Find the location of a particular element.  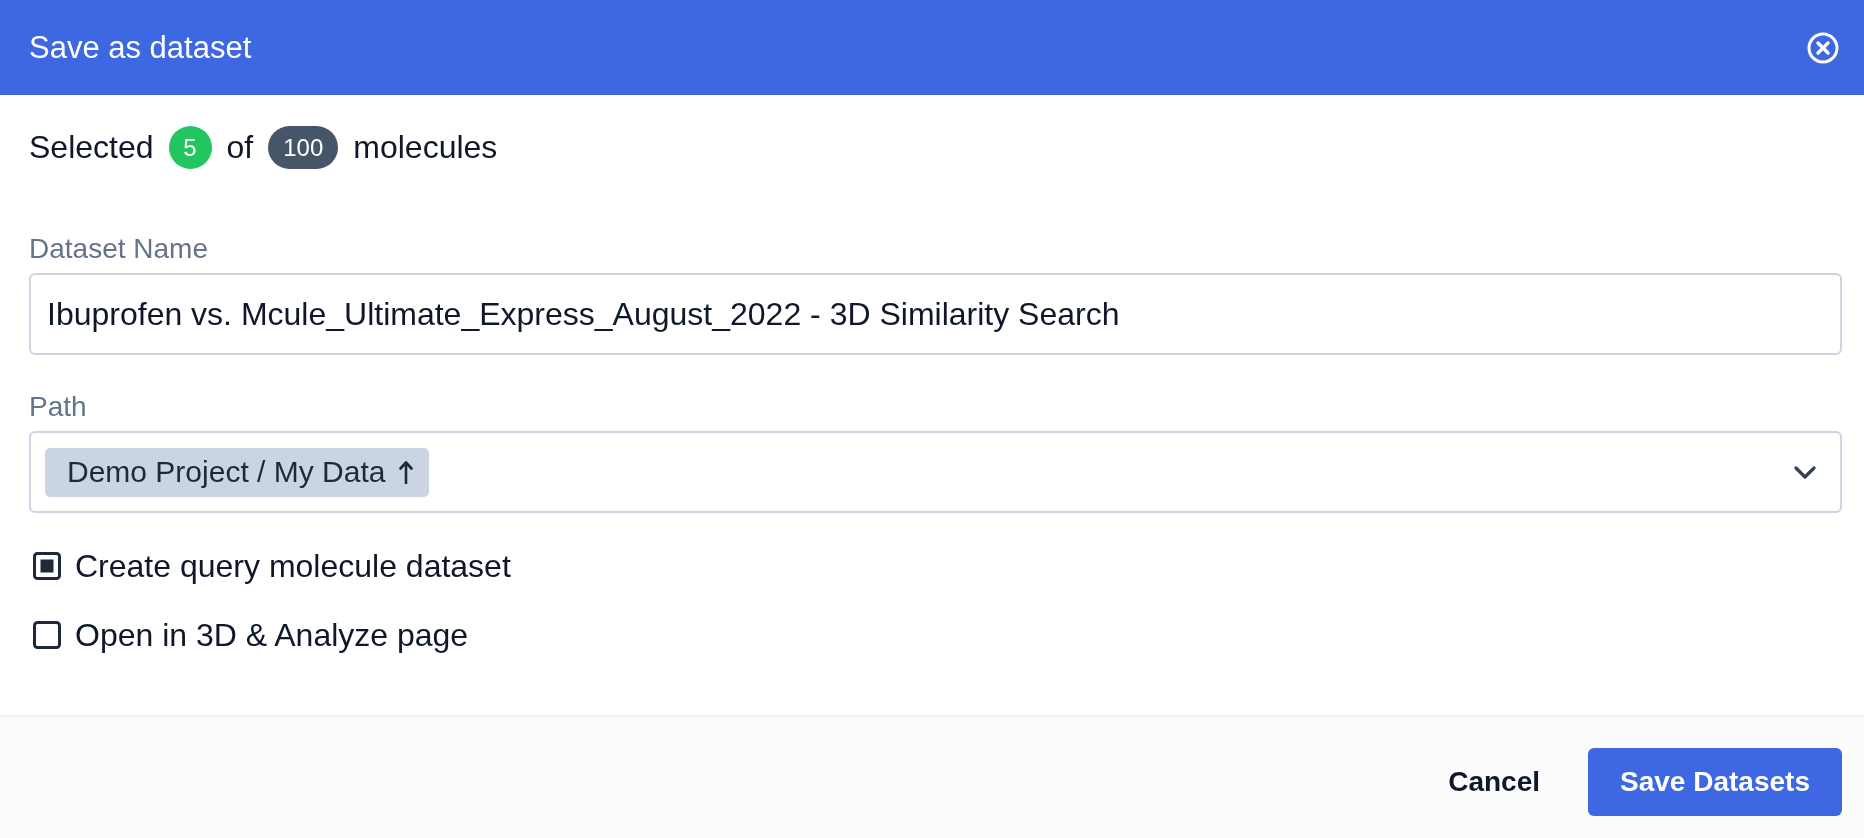

selection-text: of is located at coordinates (240, 147).